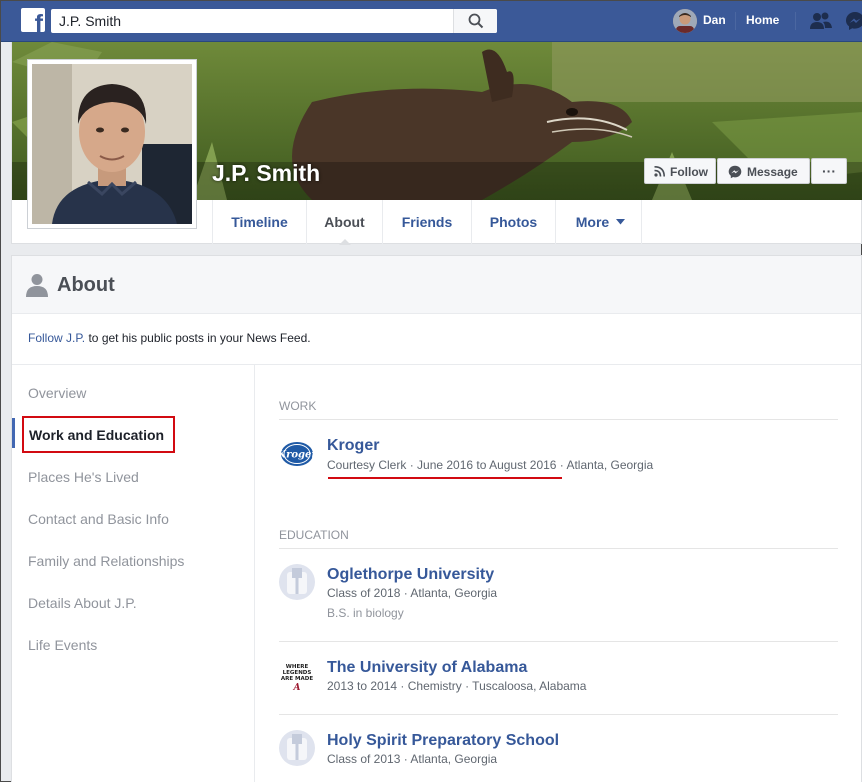 This screenshot has height=782, width=862. What do you see at coordinates (83, 477) in the screenshot?
I see `sidebar-item-places-lived: Places He's Lived` at bounding box center [83, 477].